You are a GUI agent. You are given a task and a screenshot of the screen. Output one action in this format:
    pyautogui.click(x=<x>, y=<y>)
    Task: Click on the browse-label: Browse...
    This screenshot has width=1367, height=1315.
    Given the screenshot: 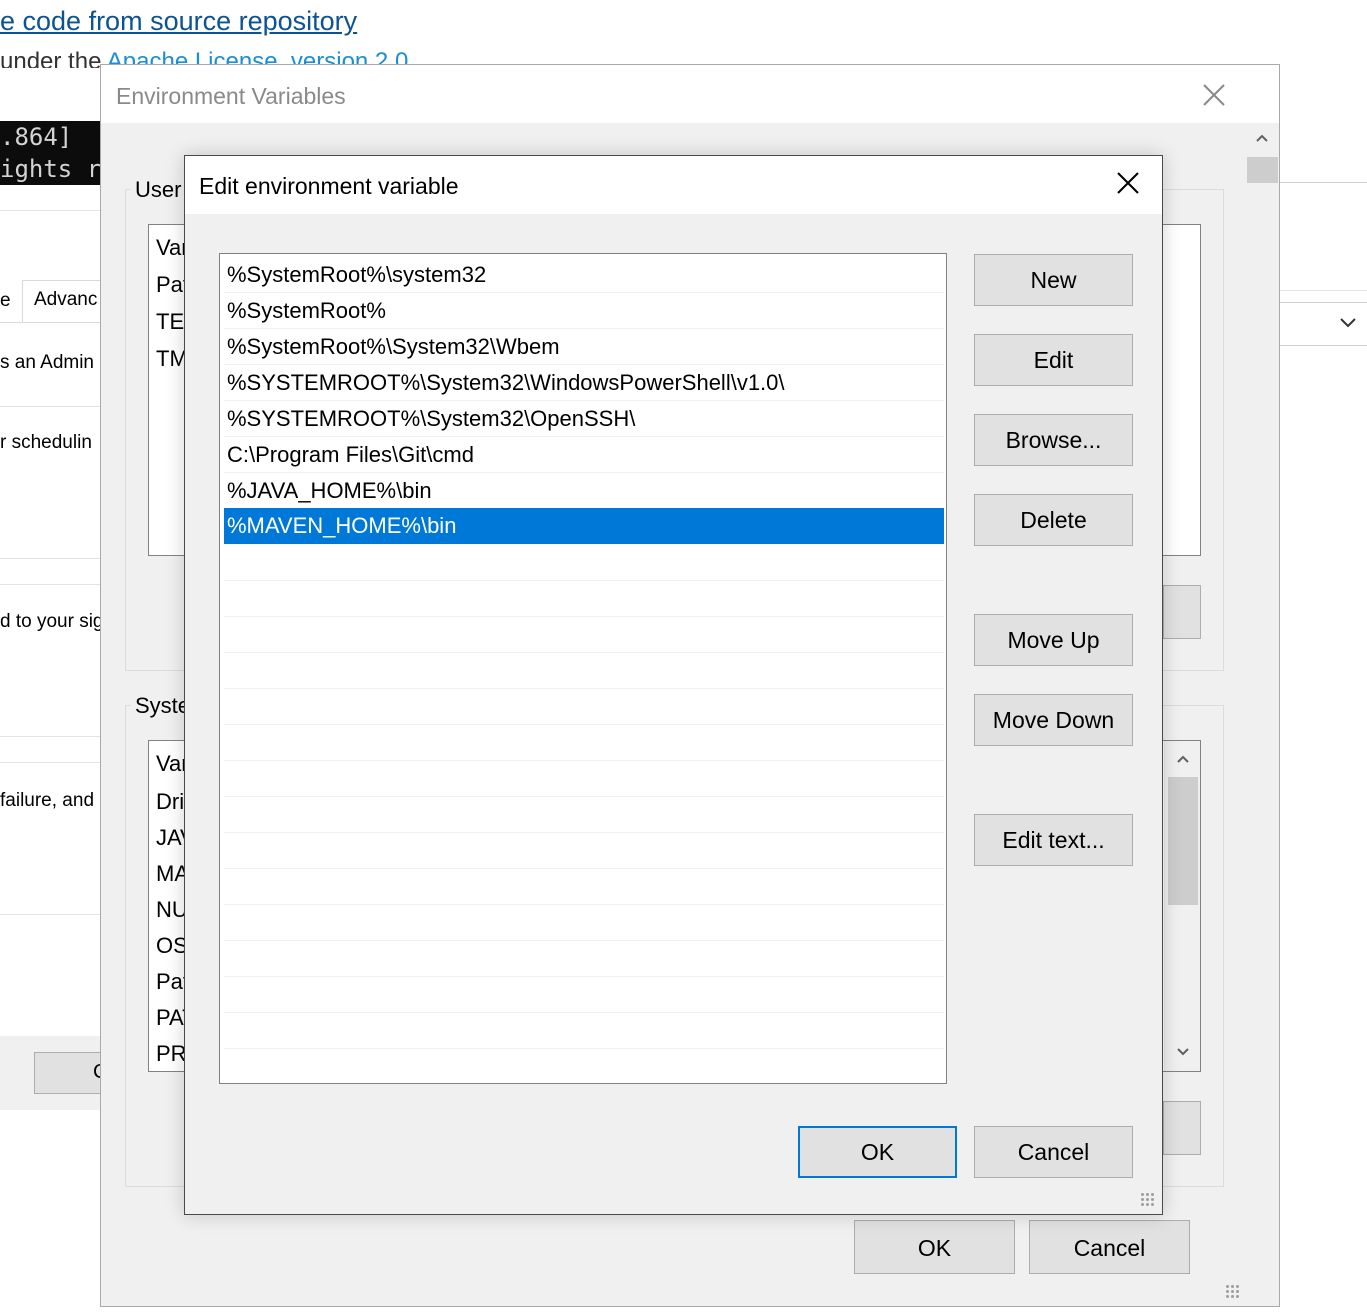 What is the action you would take?
    pyautogui.click(x=1053, y=440)
    